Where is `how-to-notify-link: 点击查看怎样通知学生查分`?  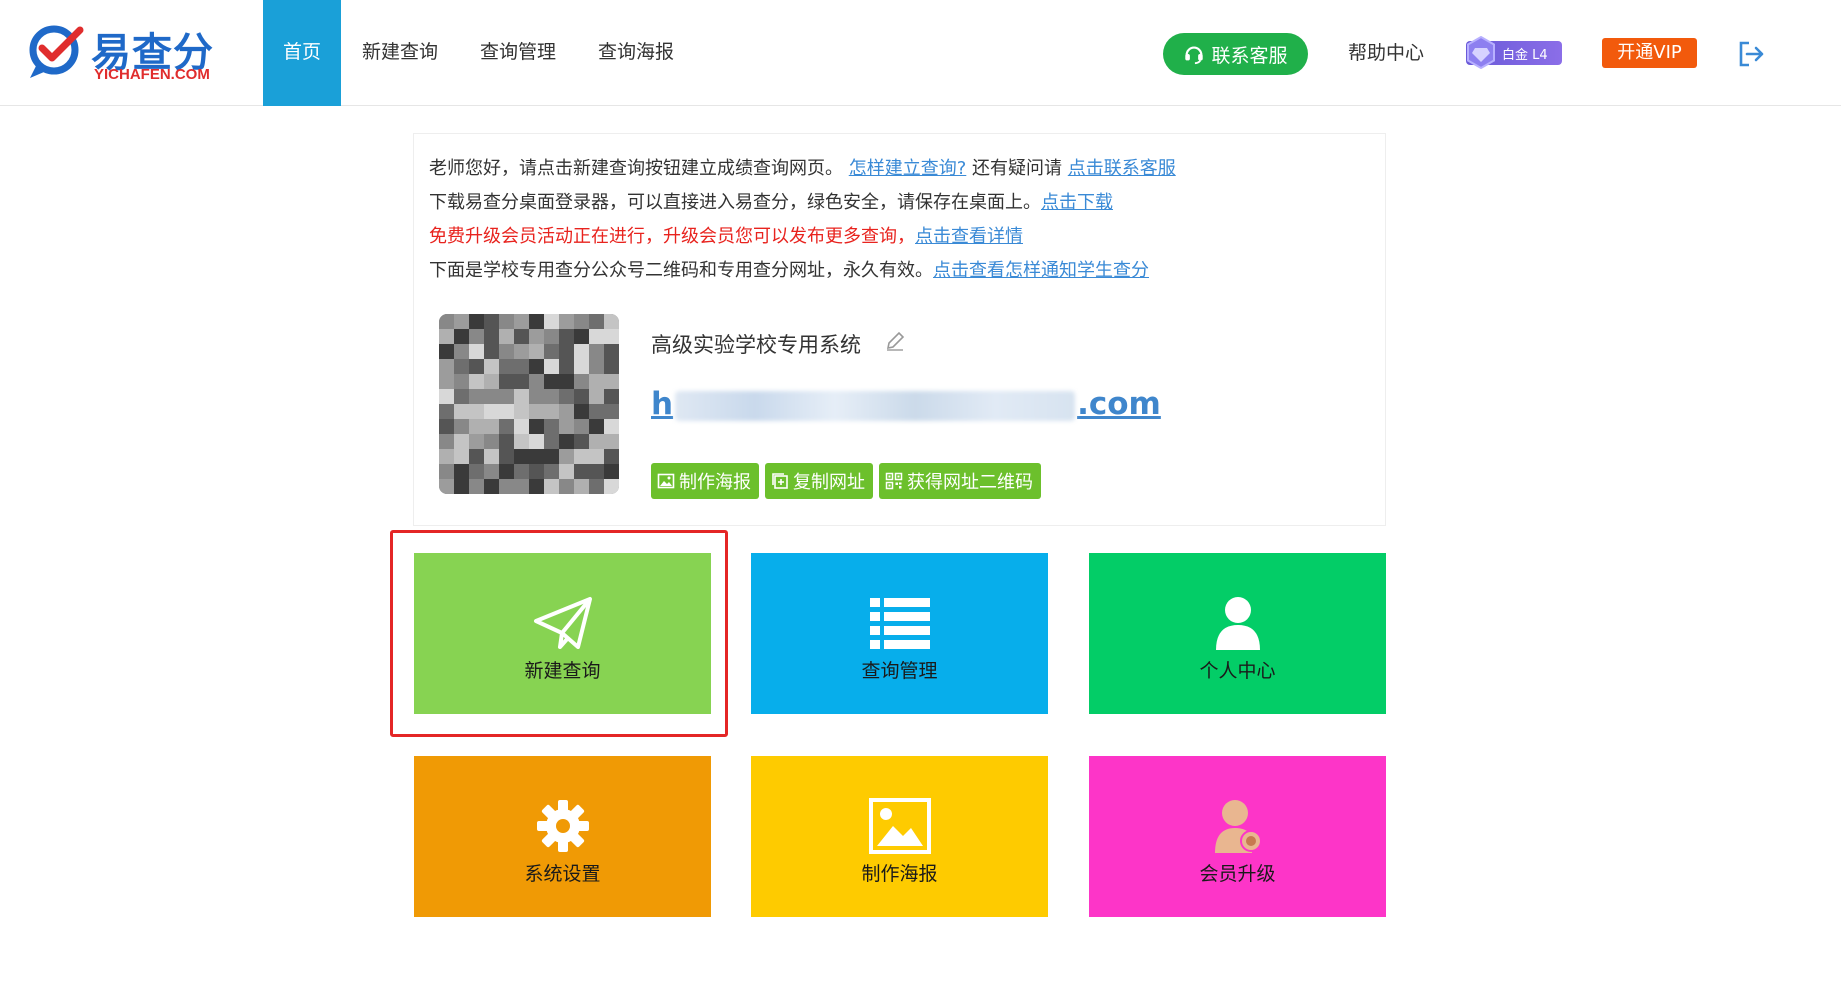 how-to-notify-link: 点击查看怎样通知学生查分 is located at coordinates (1041, 270).